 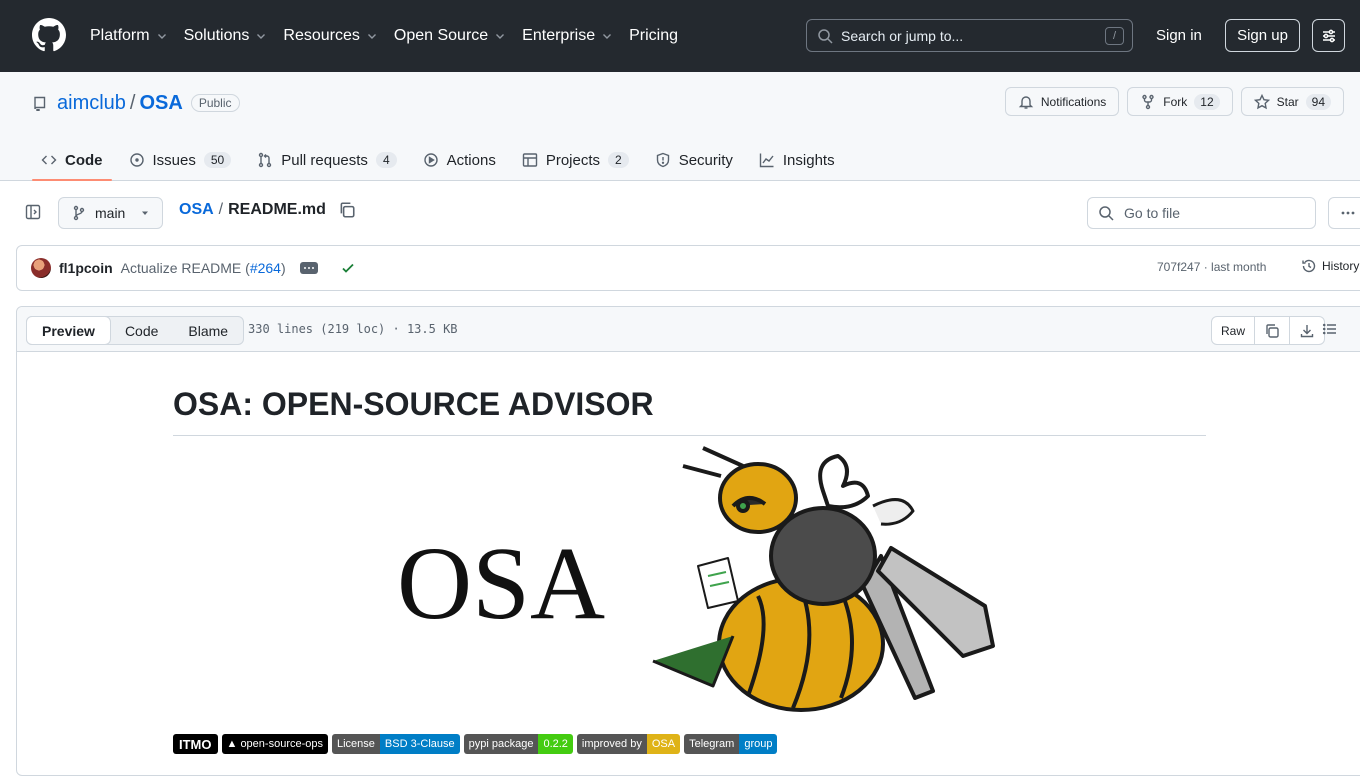 What do you see at coordinates (1152, 213) in the screenshot?
I see `go-to-file-placeholder: Go to file` at bounding box center [1152, 213].